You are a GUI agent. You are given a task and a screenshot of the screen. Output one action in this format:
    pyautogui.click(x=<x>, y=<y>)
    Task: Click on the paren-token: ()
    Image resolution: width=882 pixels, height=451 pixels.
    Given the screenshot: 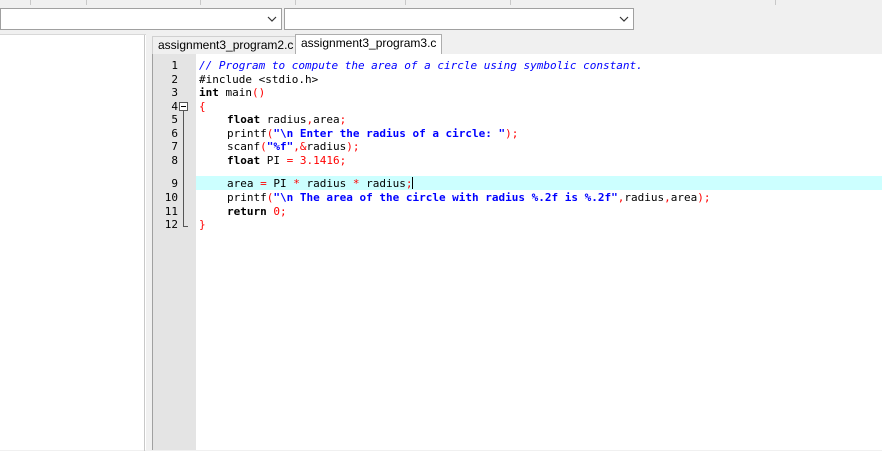 What is the action you would take?
    pyautogui.click(x=259, y=92)
    